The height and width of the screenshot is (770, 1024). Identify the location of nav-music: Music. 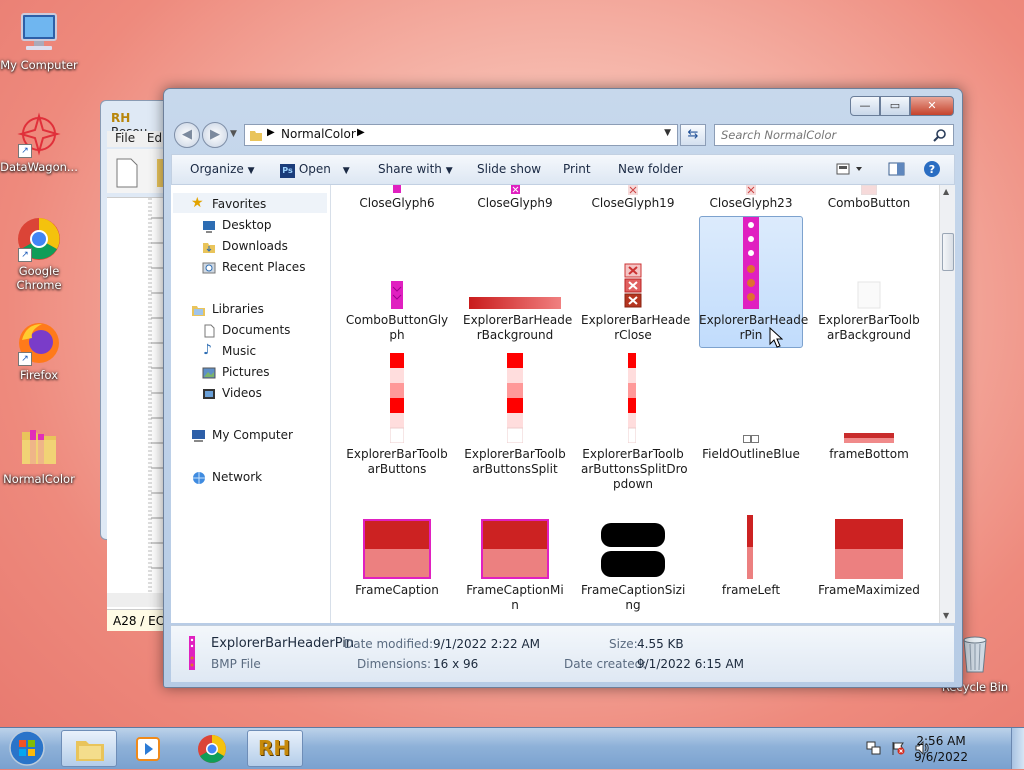
(239, 351).